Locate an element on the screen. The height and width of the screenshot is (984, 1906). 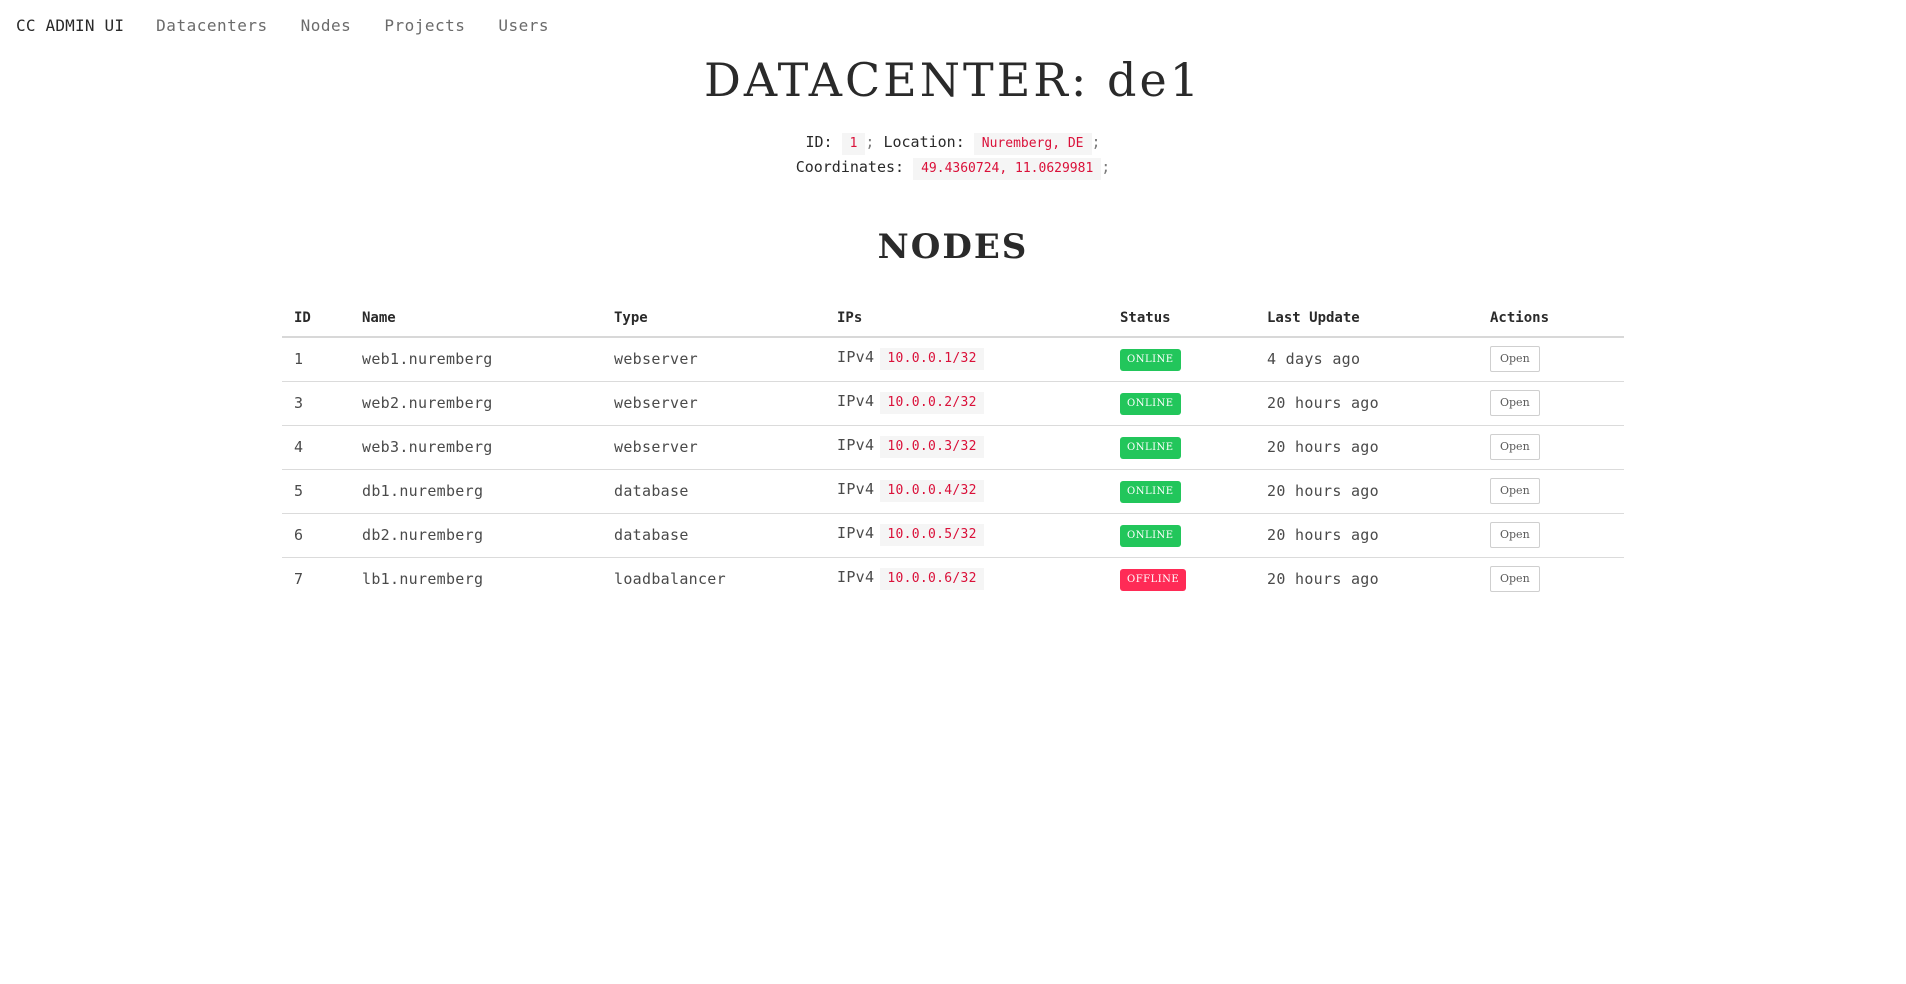
column-header-type: Type is located at coordinates (713, 319).